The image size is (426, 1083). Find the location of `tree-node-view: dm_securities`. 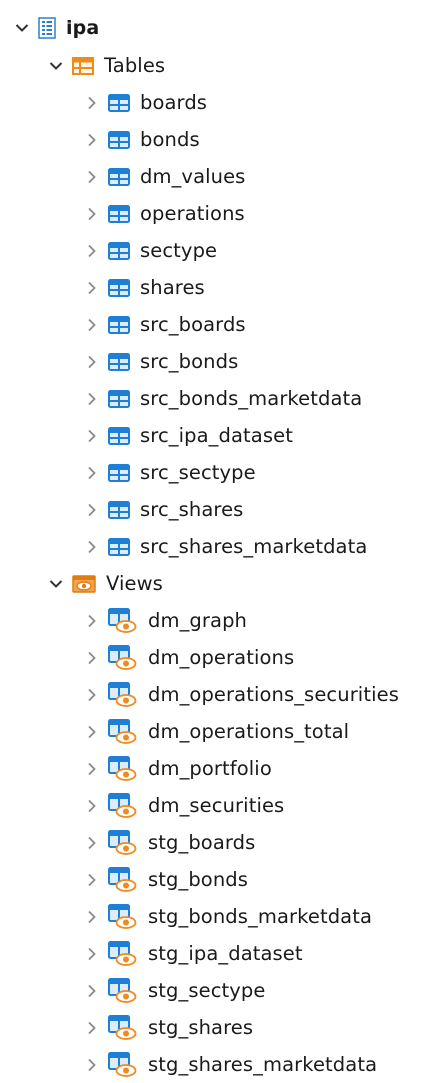

tree-node-view: dm_securities is located at coordinates (213, 805).